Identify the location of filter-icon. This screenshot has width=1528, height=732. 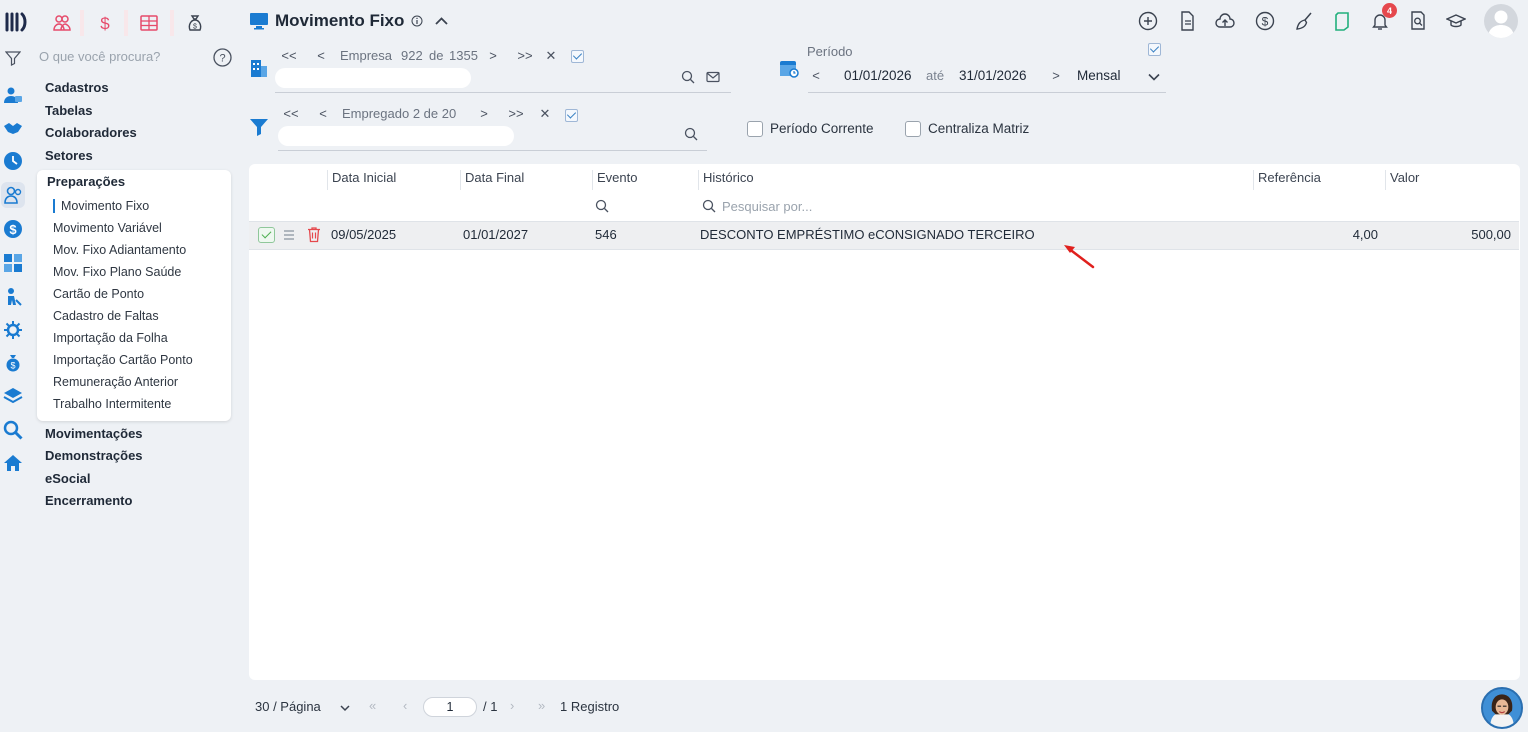
(13, 58).